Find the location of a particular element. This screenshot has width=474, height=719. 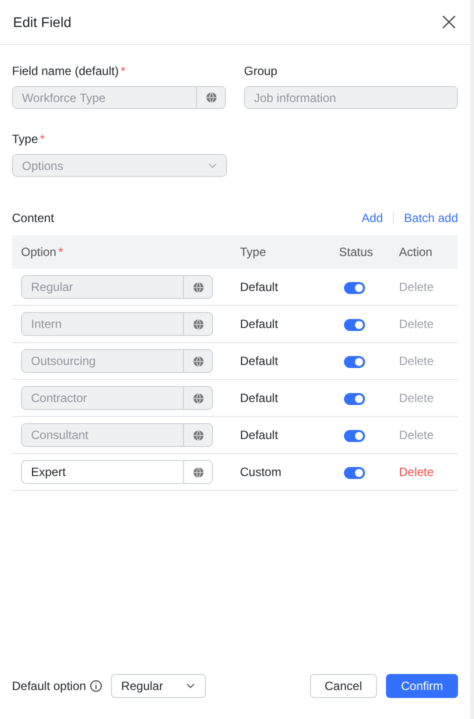

column-header: Action is located at coordinates (415, 252).